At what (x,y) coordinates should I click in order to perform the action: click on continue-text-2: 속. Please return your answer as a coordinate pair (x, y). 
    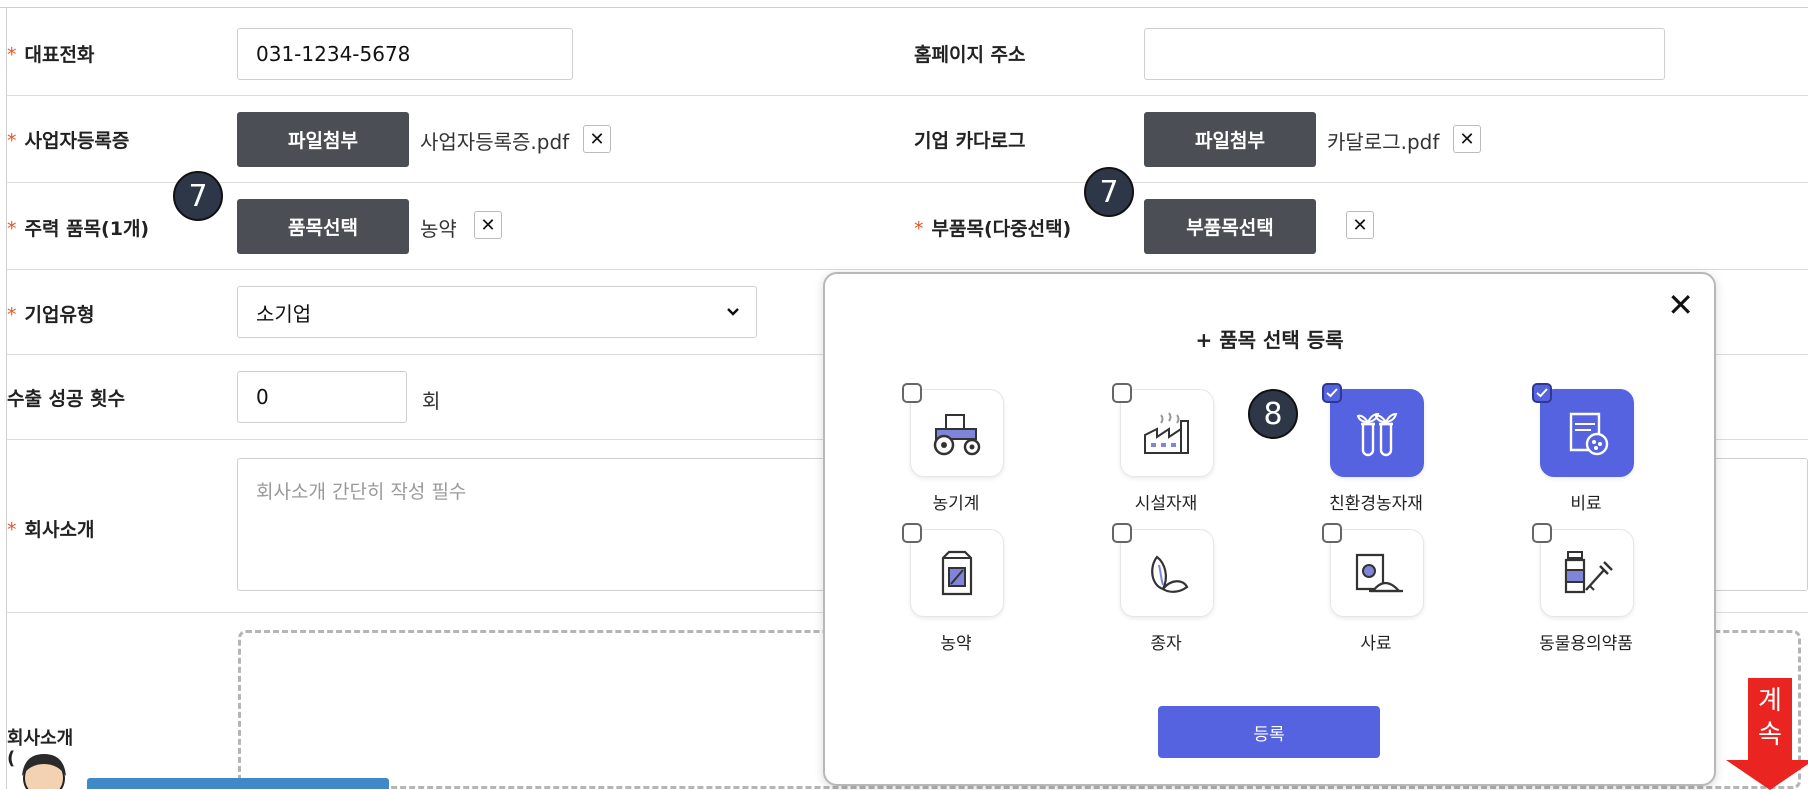
    Looking at the image, I should click on (1770, 735).